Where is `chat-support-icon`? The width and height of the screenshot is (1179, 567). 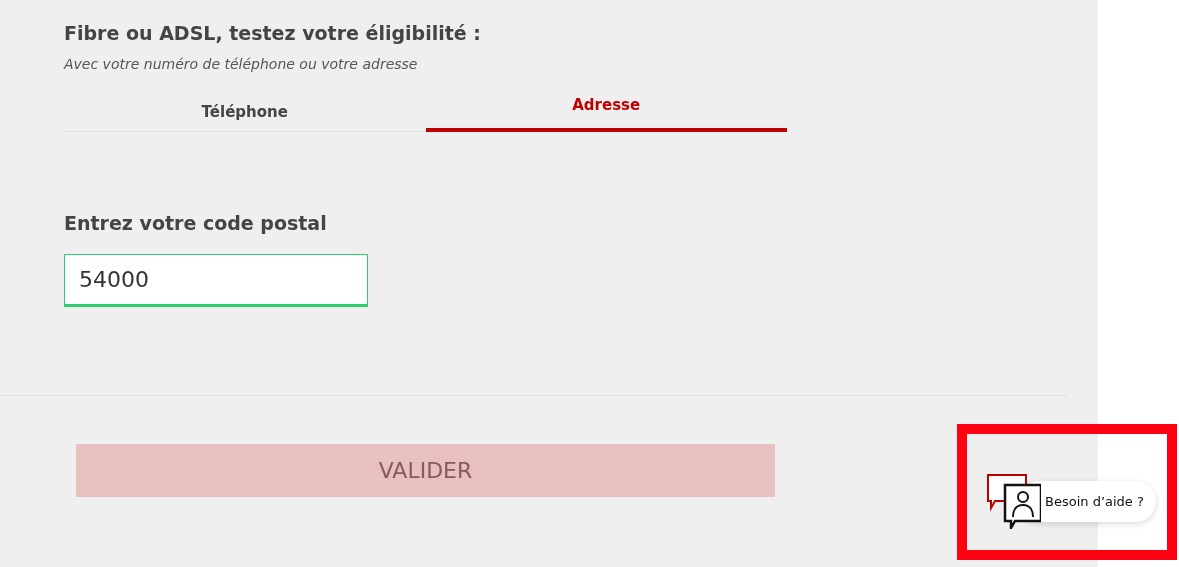 chat-support-icon is located at coordinates (1013, 501).